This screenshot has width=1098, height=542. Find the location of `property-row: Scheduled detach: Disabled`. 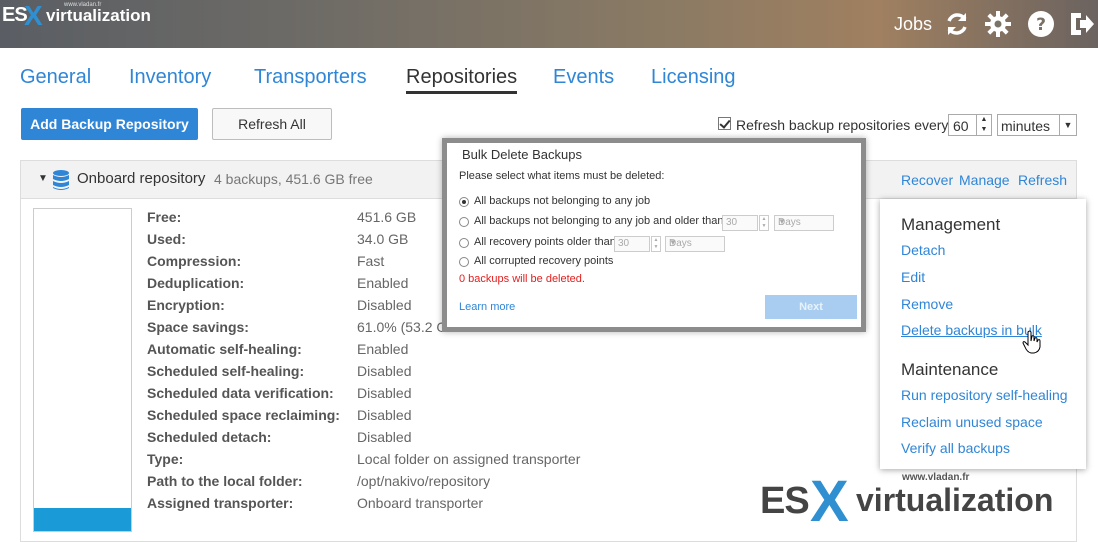

property-row: Scheduled detach: Disabled is located at coordinates (447, 440).